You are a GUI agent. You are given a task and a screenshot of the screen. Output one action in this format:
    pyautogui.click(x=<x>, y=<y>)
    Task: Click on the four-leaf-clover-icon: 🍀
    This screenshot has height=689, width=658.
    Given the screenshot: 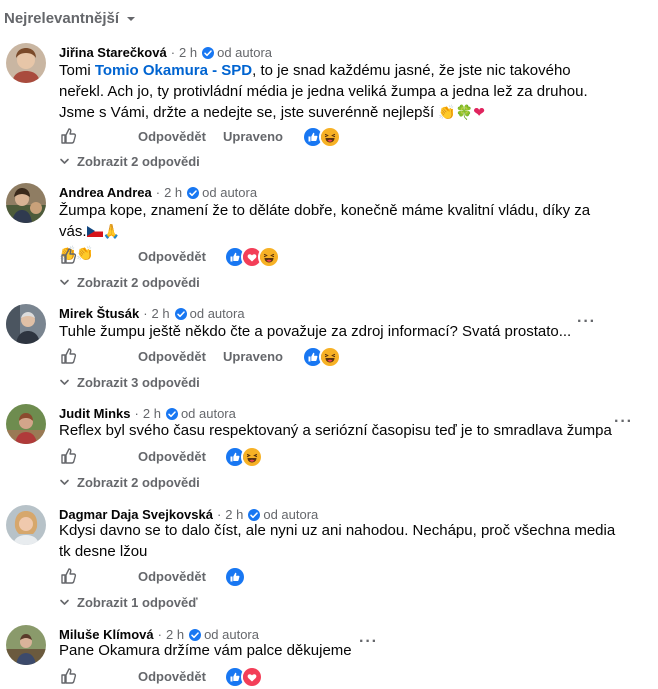 What is the action you would take?
    pyautogui.click(x=464, y=113)
    